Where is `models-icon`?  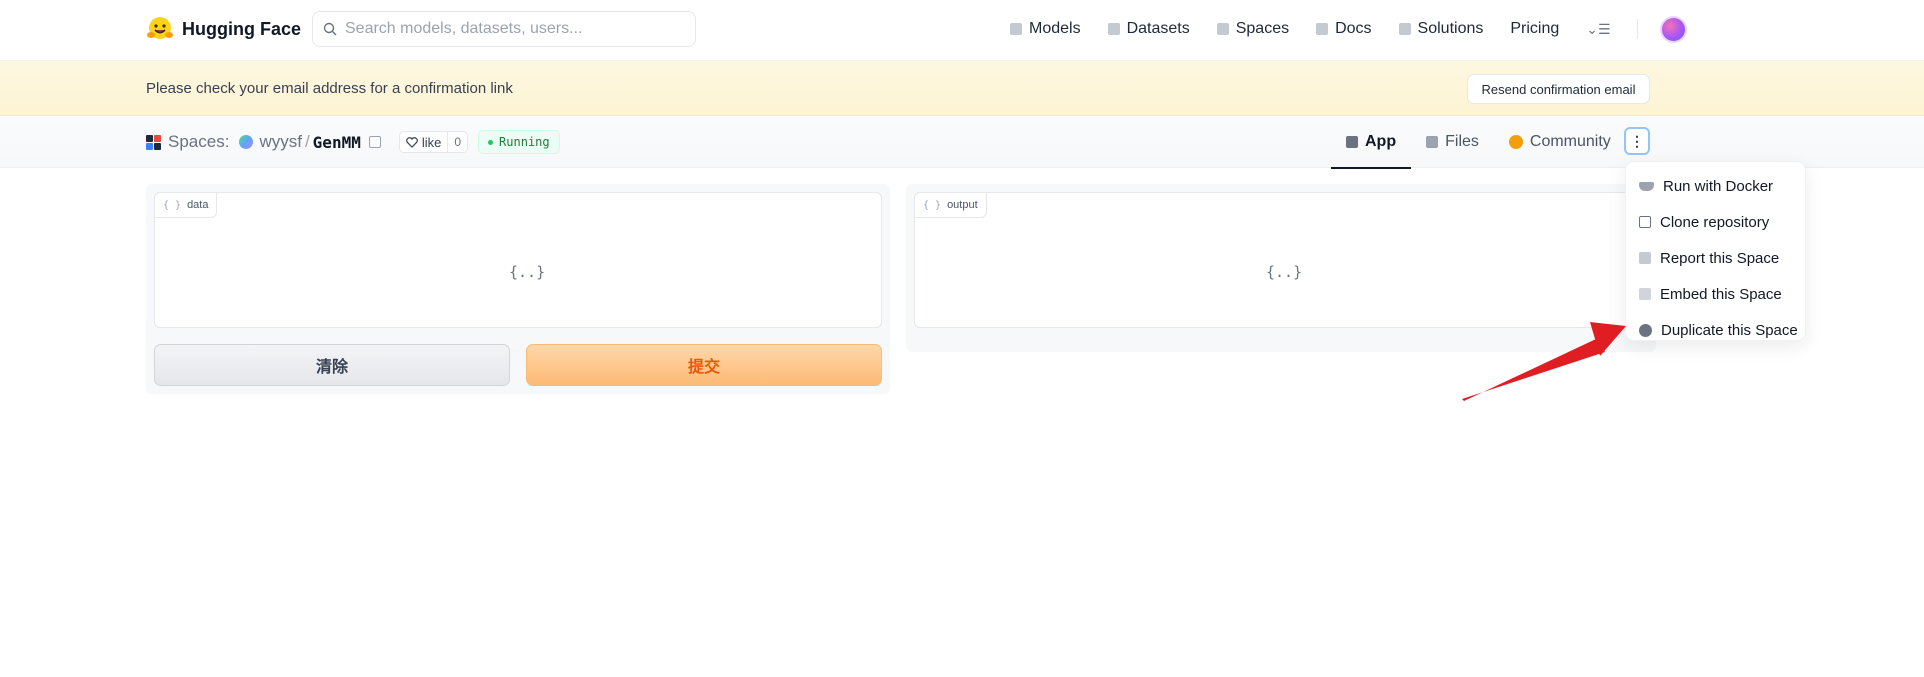 models-icon is located at coordinates (1016, 29).